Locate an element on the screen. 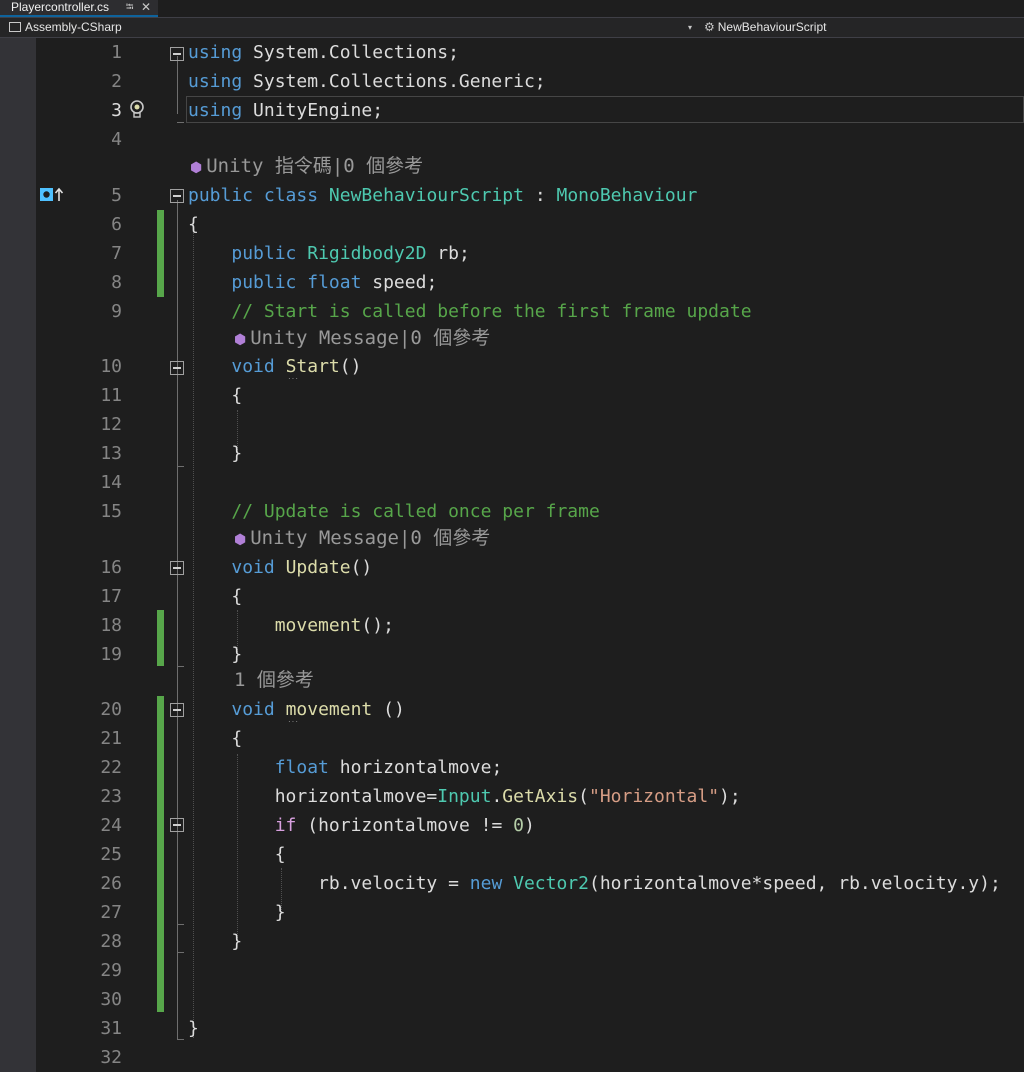 The width and height of the screenshot is (1024, 1072). line-number: 9 is located at coordinates (116, 311).